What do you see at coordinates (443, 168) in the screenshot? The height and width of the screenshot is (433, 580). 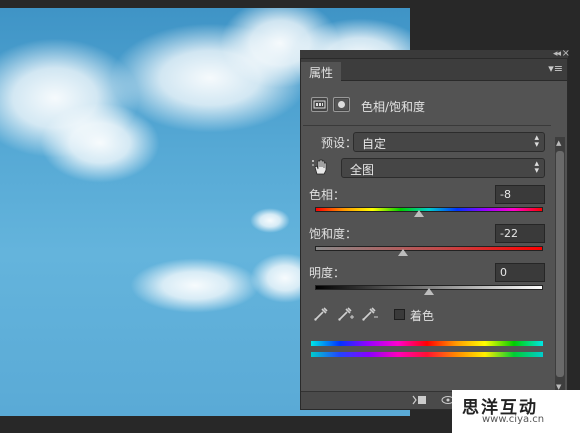 I see `channel-dropdown: 全图 ▴ ▾` at bounding box center [443, 168].